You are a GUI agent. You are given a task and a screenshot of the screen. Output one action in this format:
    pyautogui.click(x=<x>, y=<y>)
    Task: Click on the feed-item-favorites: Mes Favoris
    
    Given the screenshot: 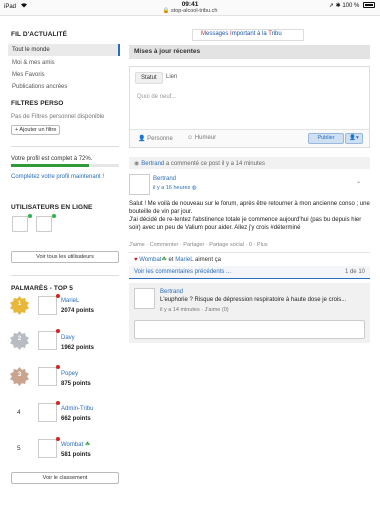 What is the action you would take?
    pyautogui.click(x=64, y=75)
    